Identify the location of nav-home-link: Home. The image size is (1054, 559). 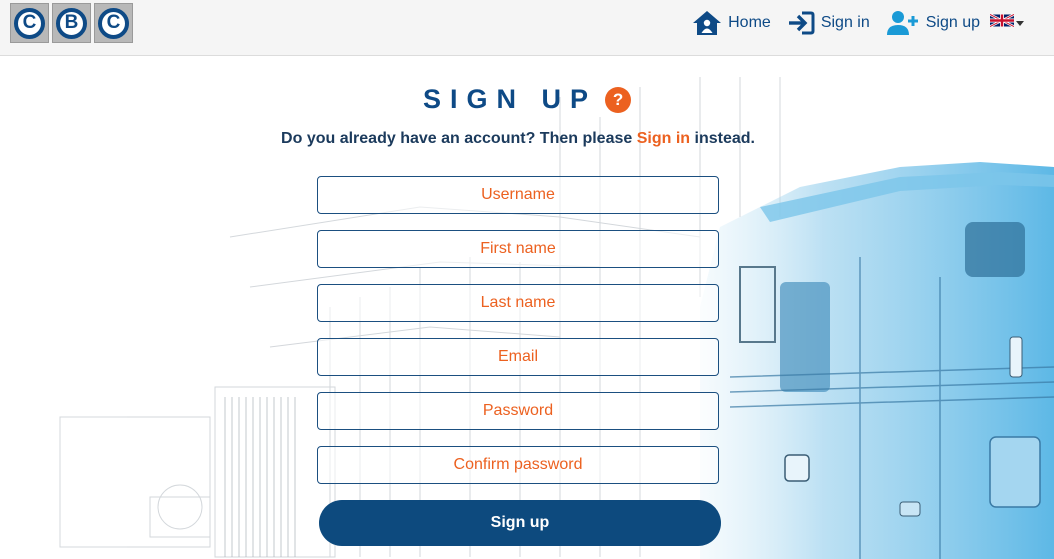
(731, 23).